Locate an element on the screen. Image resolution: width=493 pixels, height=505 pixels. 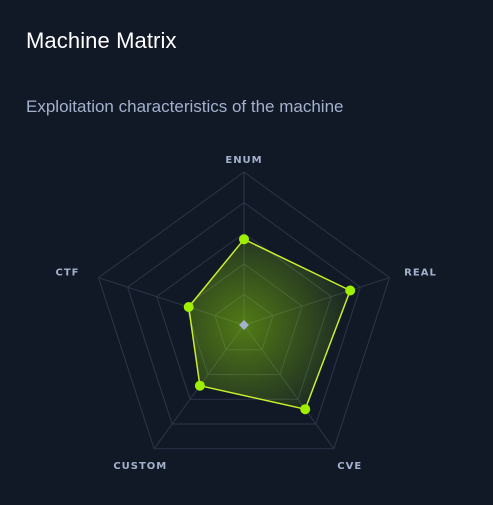
data-point-ctf is located at coordinates (188, 307).